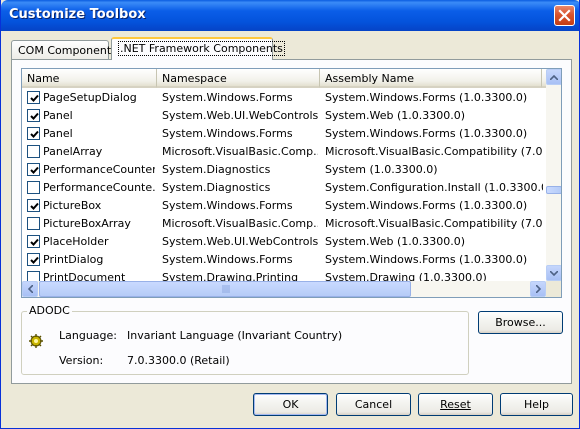  Describe the element at coordinates (238, 78) in the screenshot. I see `column-header-namespace: Namespace` at that location.